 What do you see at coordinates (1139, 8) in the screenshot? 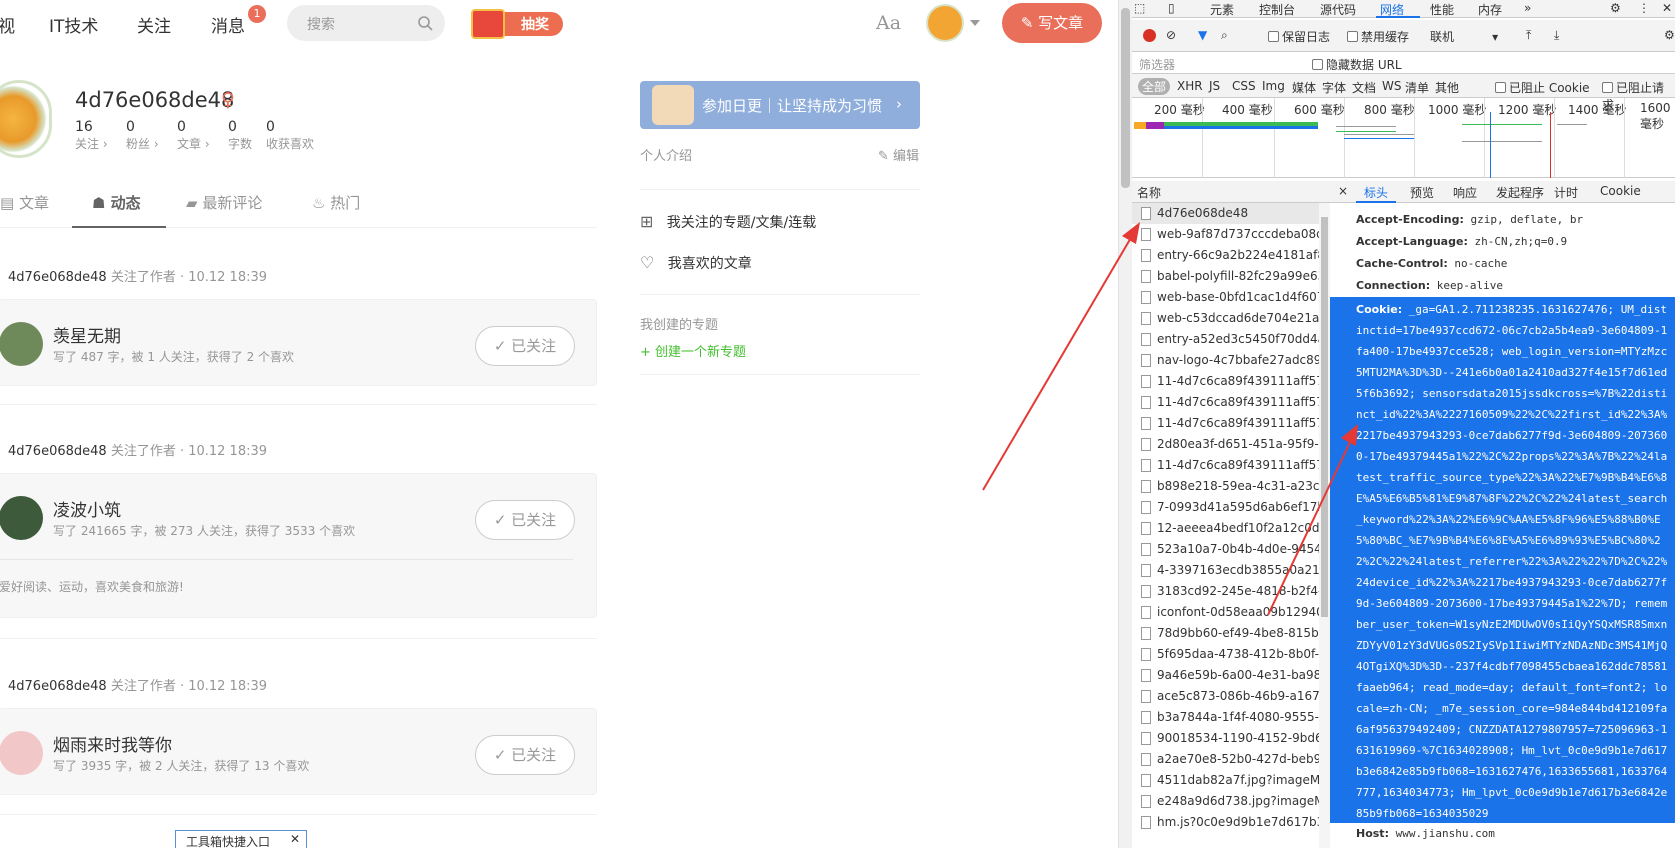
I see `inspect-icon: ⬚` at bounding box center [1139, 8].